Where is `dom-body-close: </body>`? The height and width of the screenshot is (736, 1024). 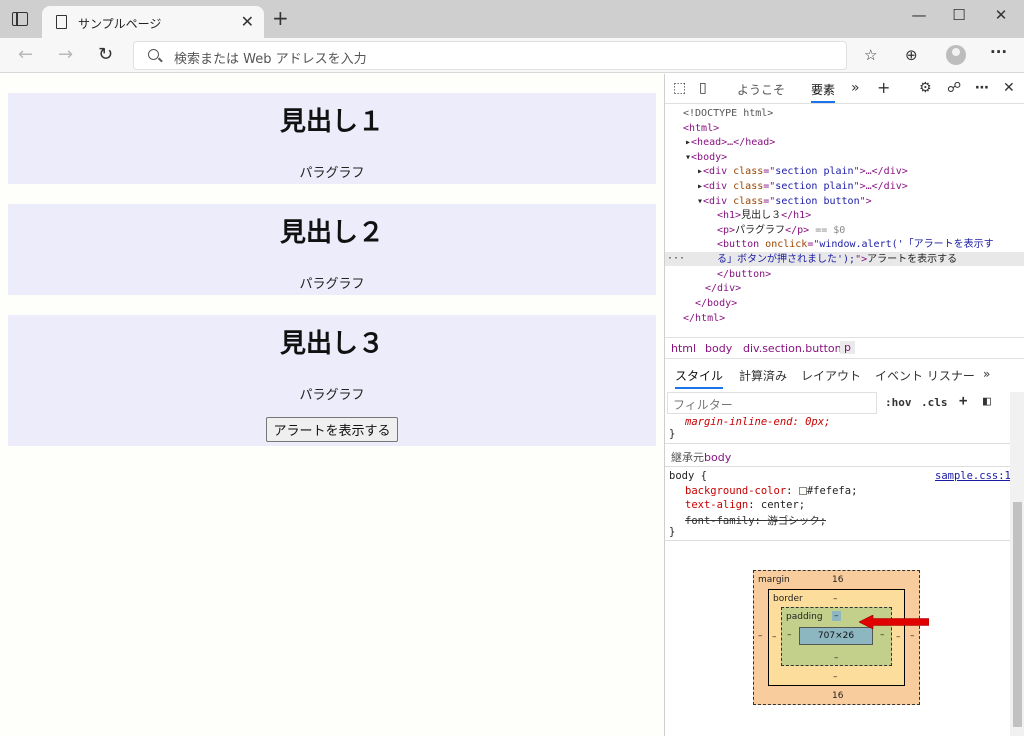 dom-body-close: </body> is located at coordinates (716, 304).